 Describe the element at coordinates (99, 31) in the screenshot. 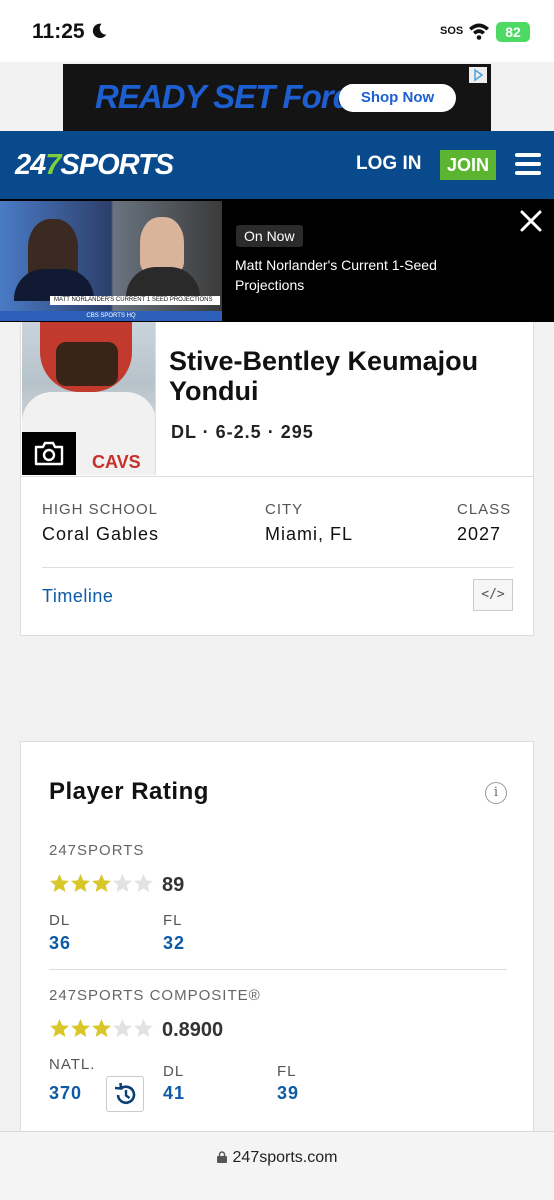

I see `moon-icon` at that location.